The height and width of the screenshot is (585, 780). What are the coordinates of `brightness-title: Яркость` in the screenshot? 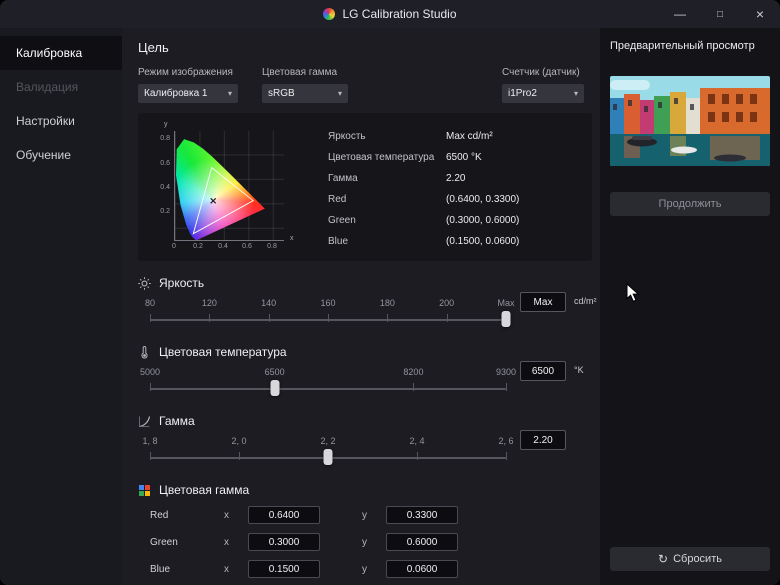 It's located at (182, 283).